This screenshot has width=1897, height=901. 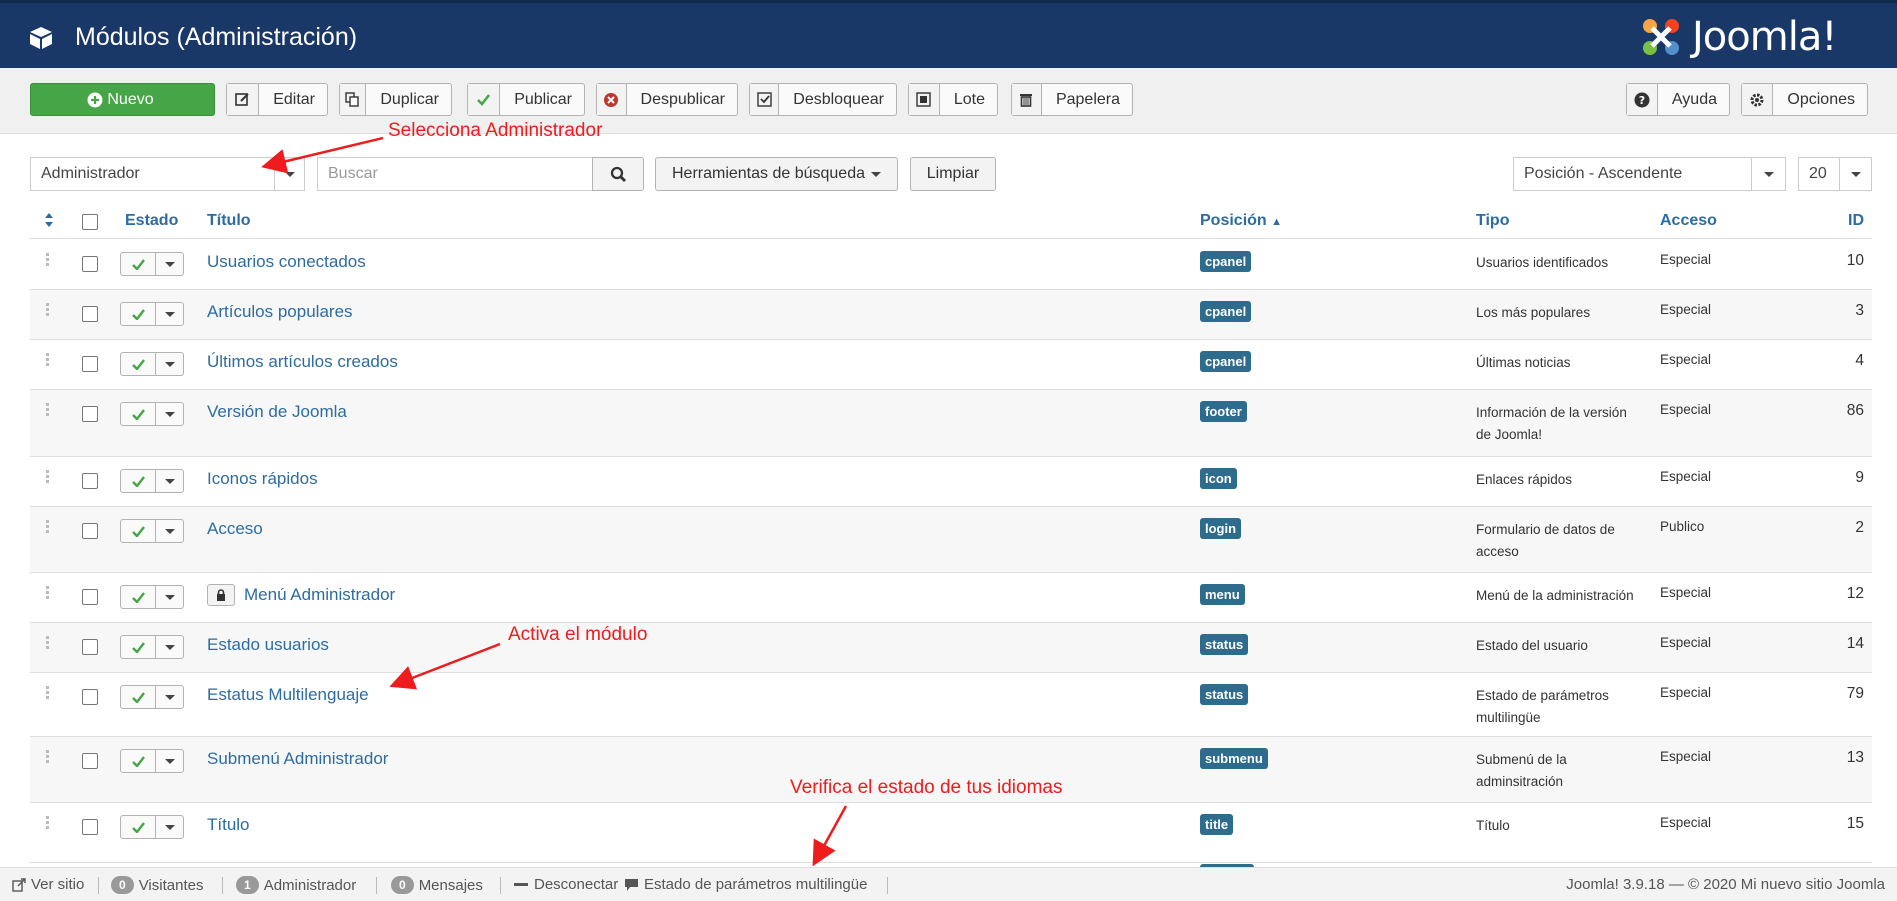 What do you see at coordinates (823, 99) in the screenshot?
I see `unlock-button: Desbloquear` at bounding box center [823, 99].